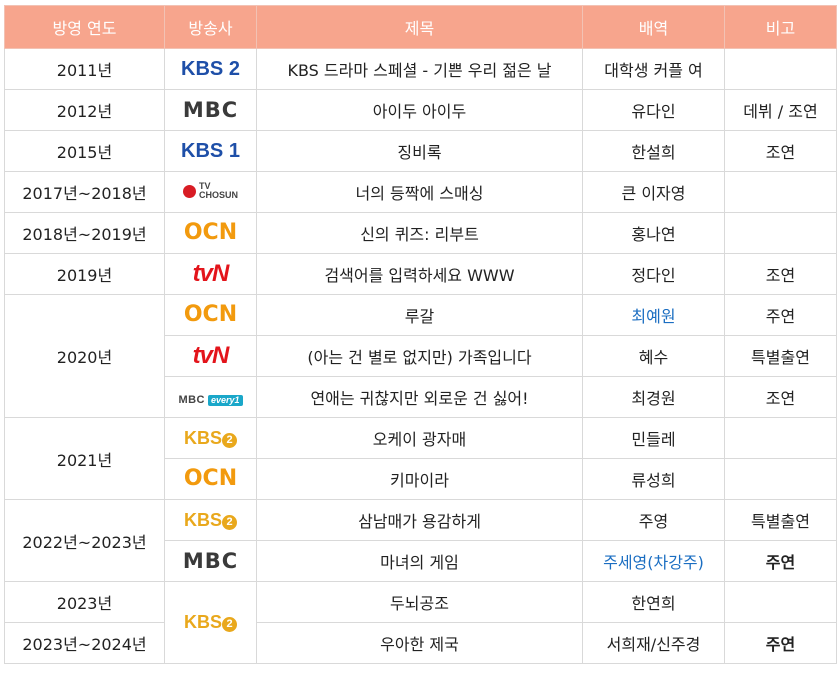  I want to click on title-link: 너의 등짝에 스매싱, so click(419, 192).